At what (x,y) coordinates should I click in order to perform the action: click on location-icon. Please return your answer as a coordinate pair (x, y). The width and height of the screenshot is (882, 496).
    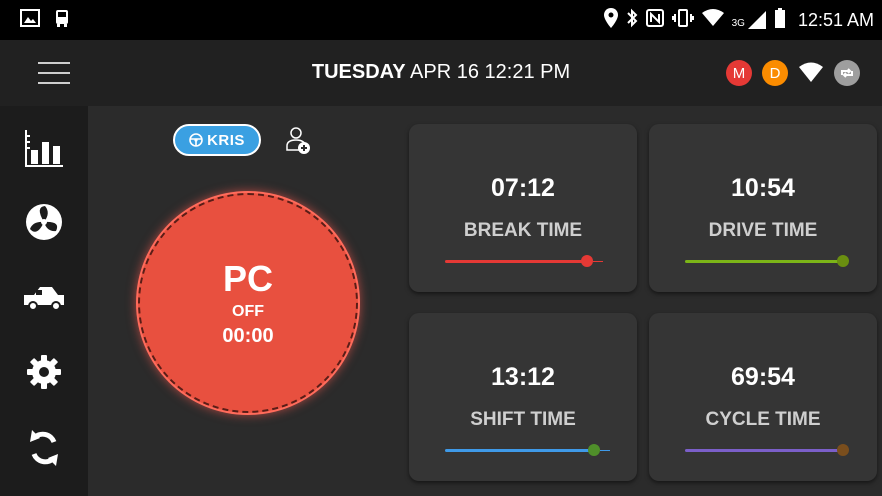
    Looking at the image, I should click on (610, 20).